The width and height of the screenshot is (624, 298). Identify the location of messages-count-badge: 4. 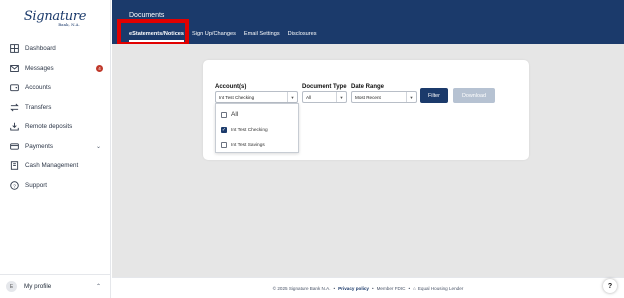
(99, 68).